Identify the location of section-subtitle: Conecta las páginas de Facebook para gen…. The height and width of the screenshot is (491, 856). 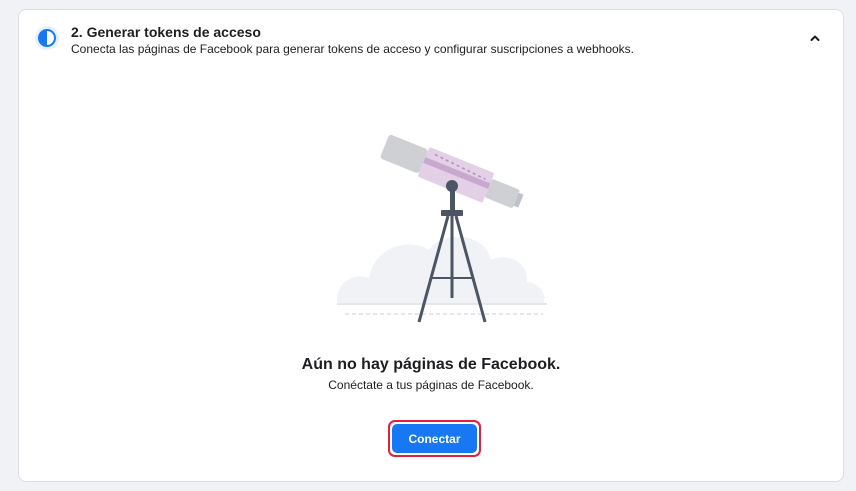
(352, 49).